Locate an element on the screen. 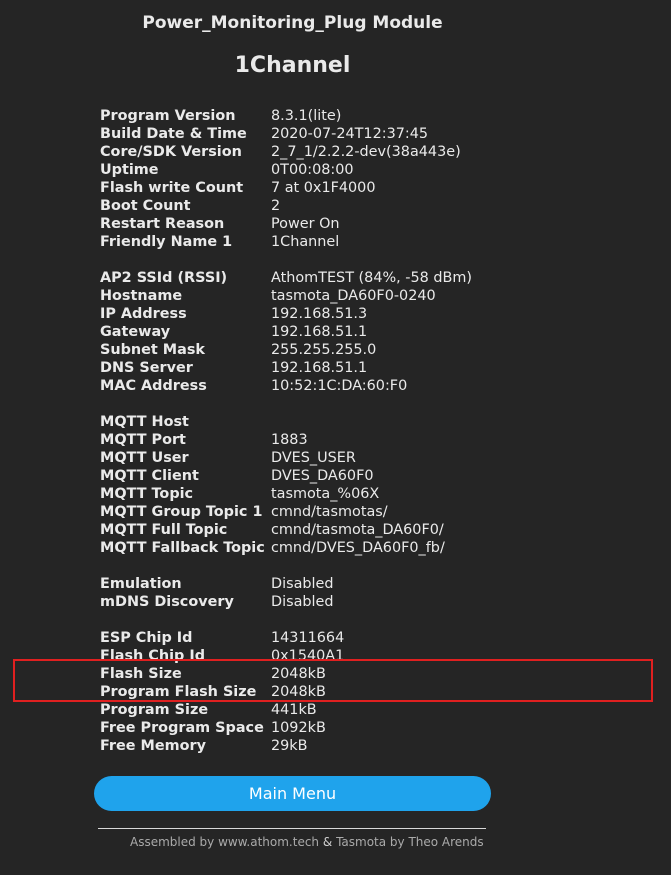 This screenshot has height=875, width=671. info-key: Restart Reason is located at coordinates (162, 224).